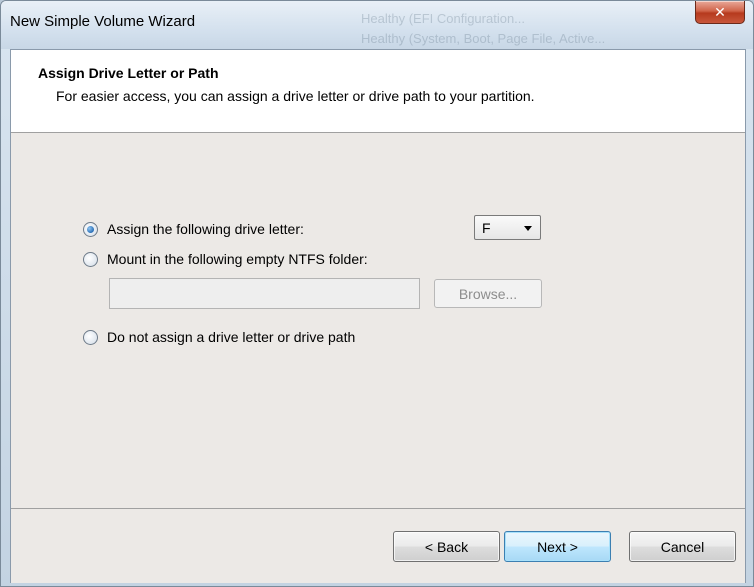  I want to click on assign-letter-option: Assign the following drive letter:, so click(193, 229).